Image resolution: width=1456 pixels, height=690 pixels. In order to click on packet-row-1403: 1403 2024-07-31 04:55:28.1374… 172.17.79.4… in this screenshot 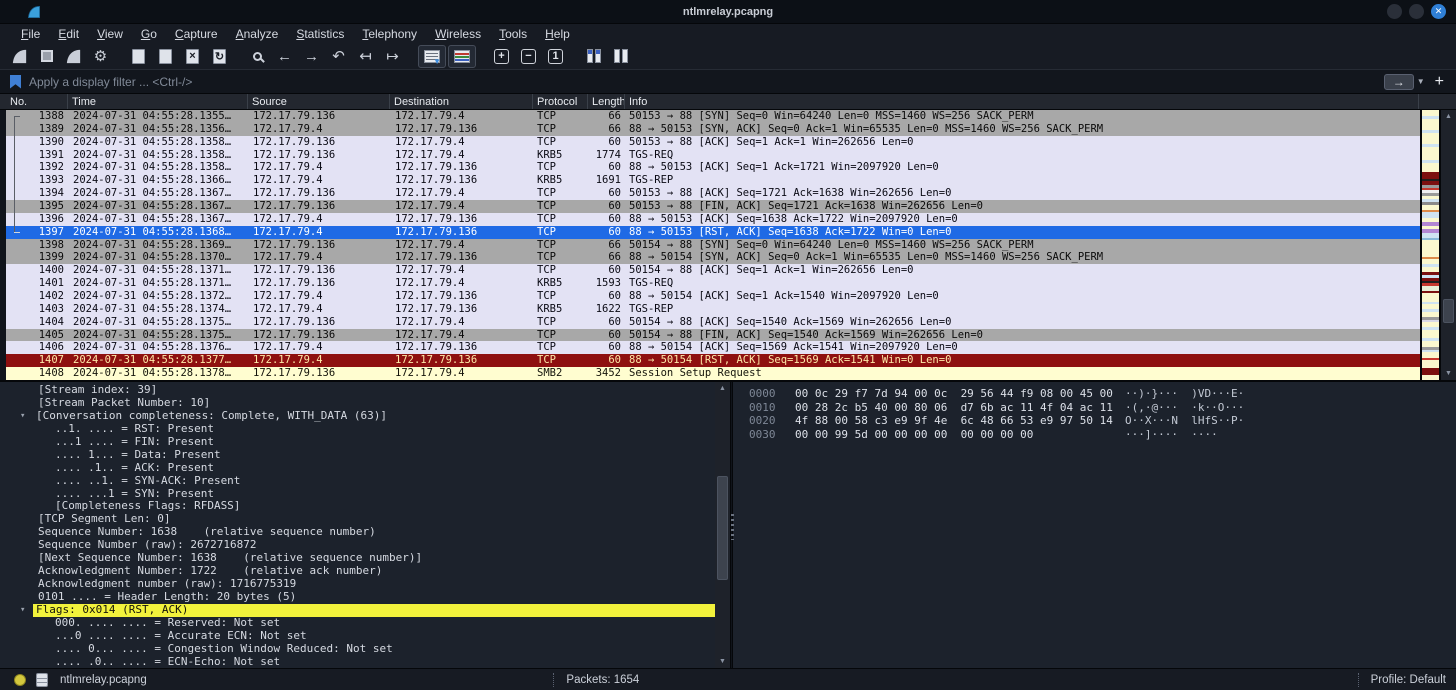, I will do `click(713, 309)`.